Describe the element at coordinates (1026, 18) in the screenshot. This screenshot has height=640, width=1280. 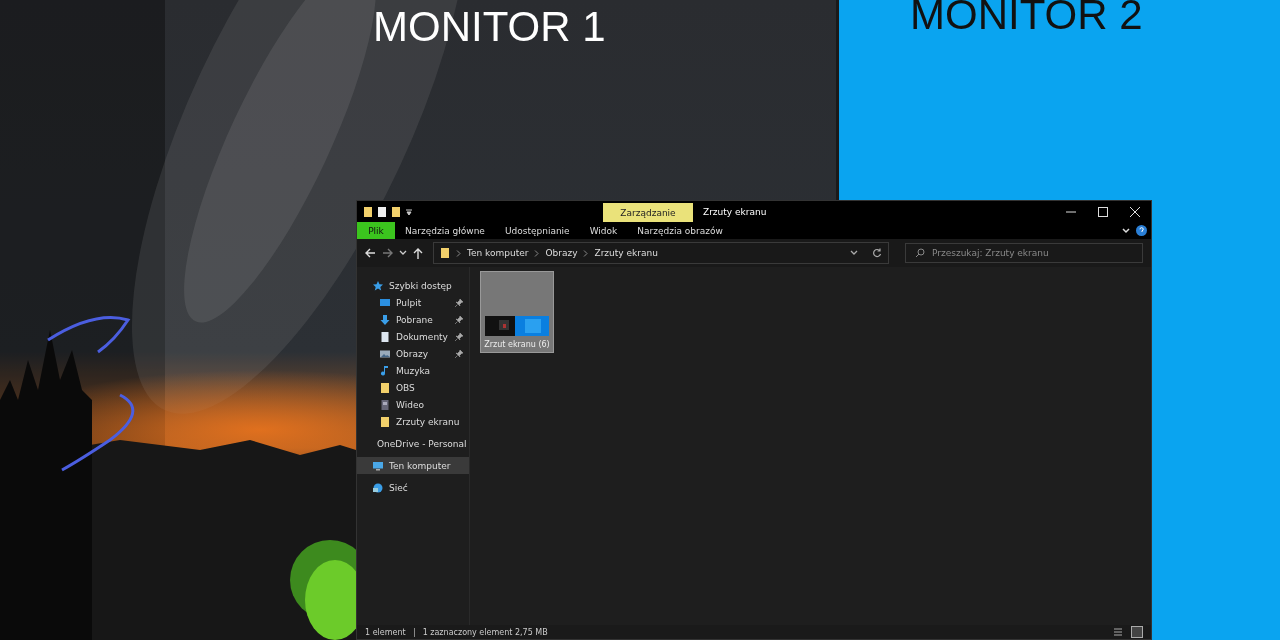
I see `monitor-label: MONITOR 2` at that location.